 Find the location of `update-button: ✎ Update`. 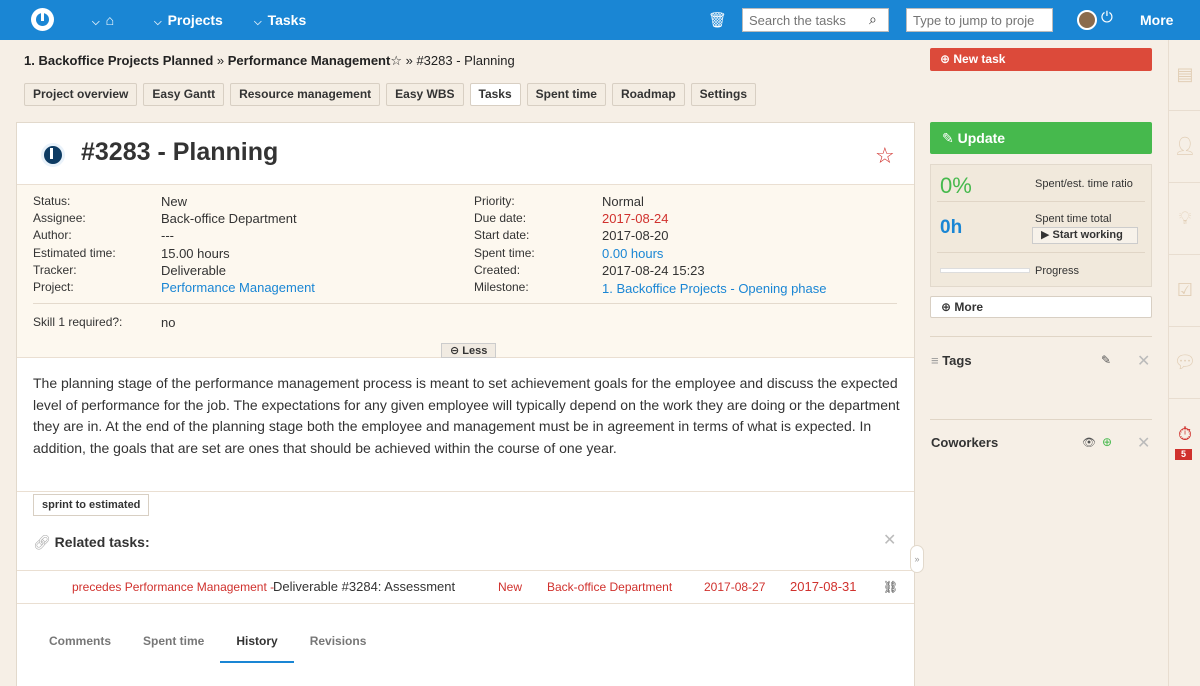

update-button: ✎ Update is located at coordinates (1041, 138).